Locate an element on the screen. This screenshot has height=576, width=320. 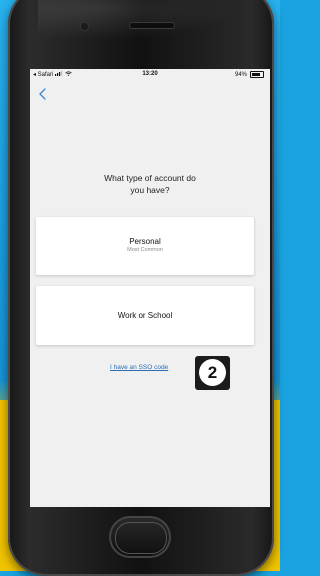
phone-sheen is located at coordinates (138, 20).